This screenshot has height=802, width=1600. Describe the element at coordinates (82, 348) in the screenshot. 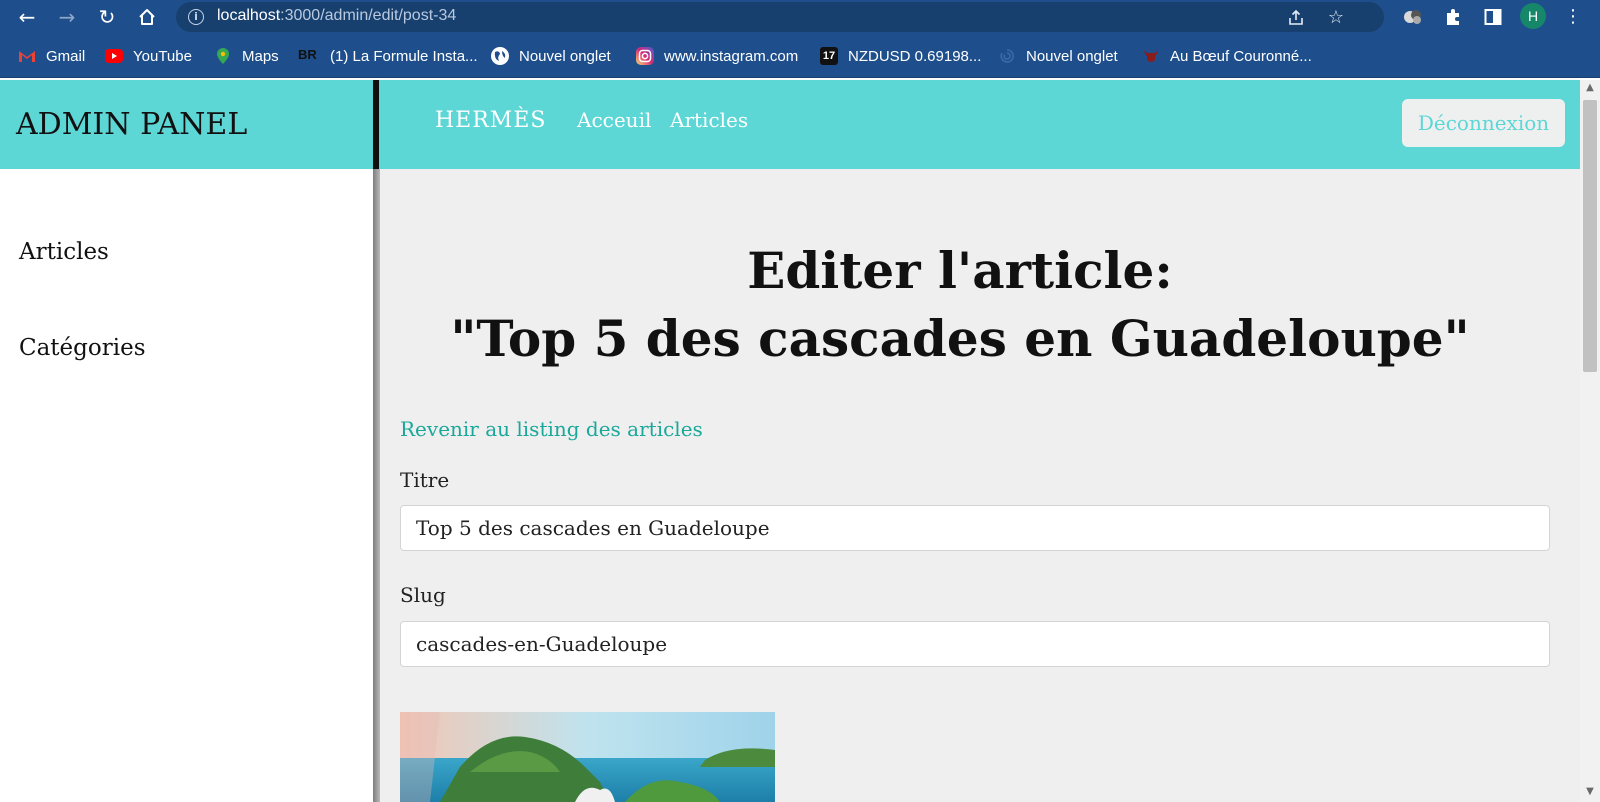

I see `sidebar-item-categories: Catégories` at that location.